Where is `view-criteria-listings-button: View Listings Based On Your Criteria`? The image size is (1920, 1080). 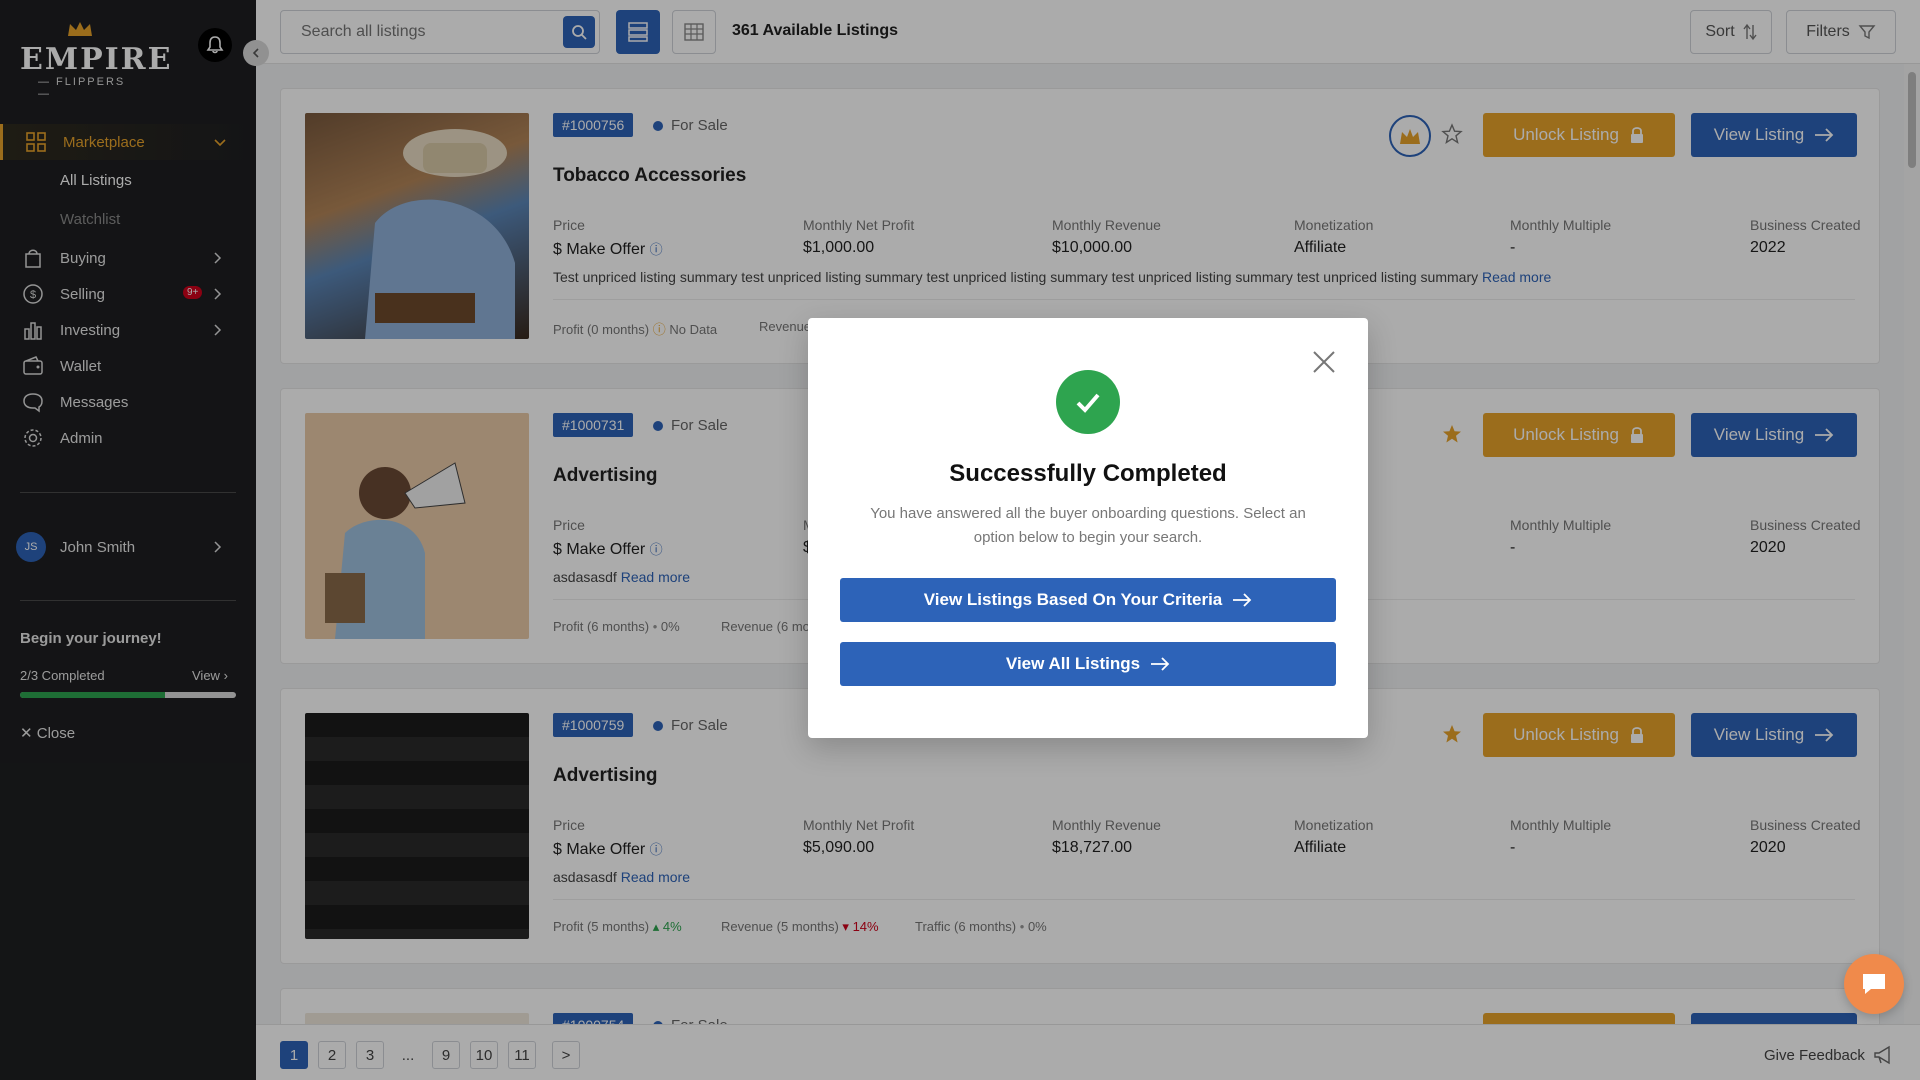 view-criteria-listings-button: View Listings Based On Your Criteria is located at coordinates (1088, 600).